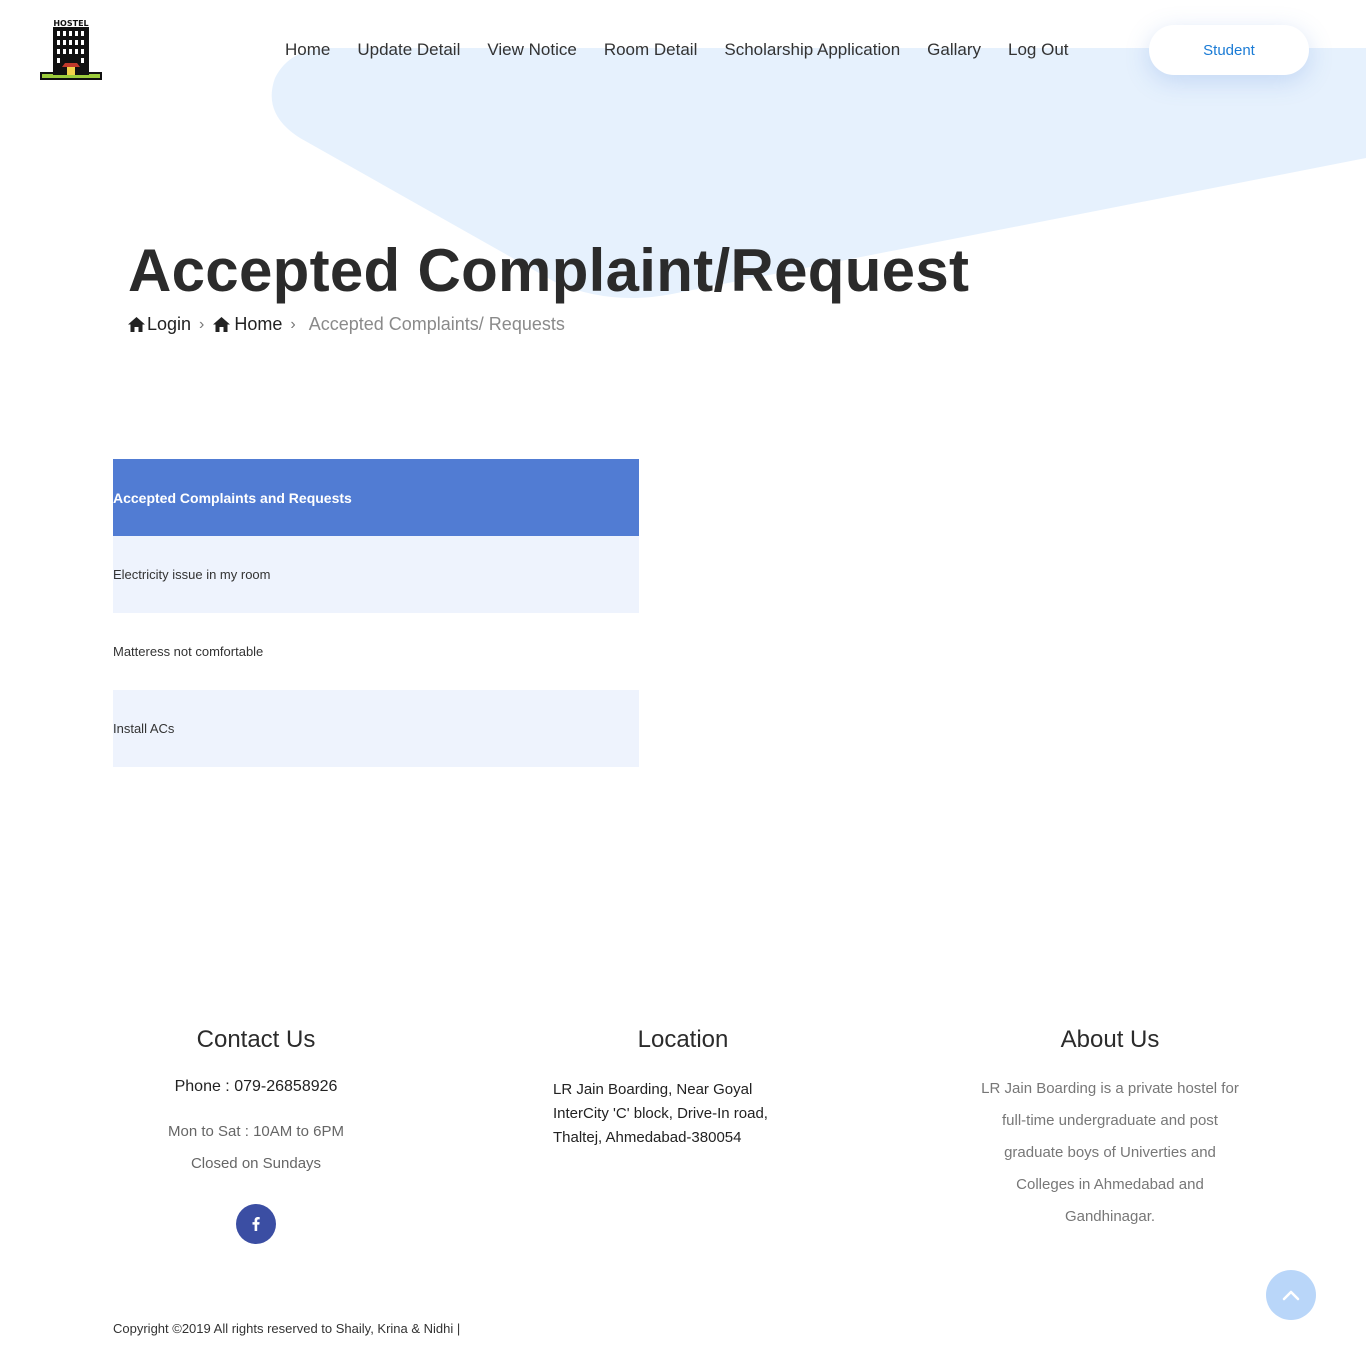  Describe the element at coordinates (256, 1086) in the screenshot. I see `contact-phone: Phone : 079-26858926` at that location.